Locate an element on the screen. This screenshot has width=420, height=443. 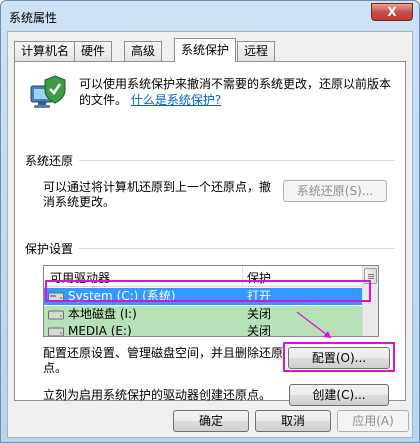
intro-text: 可以使用系统保护来撤消不需要的系统更改，还原以前版本的文件。 什么是系统保护? is located at coordinates (239, 92).